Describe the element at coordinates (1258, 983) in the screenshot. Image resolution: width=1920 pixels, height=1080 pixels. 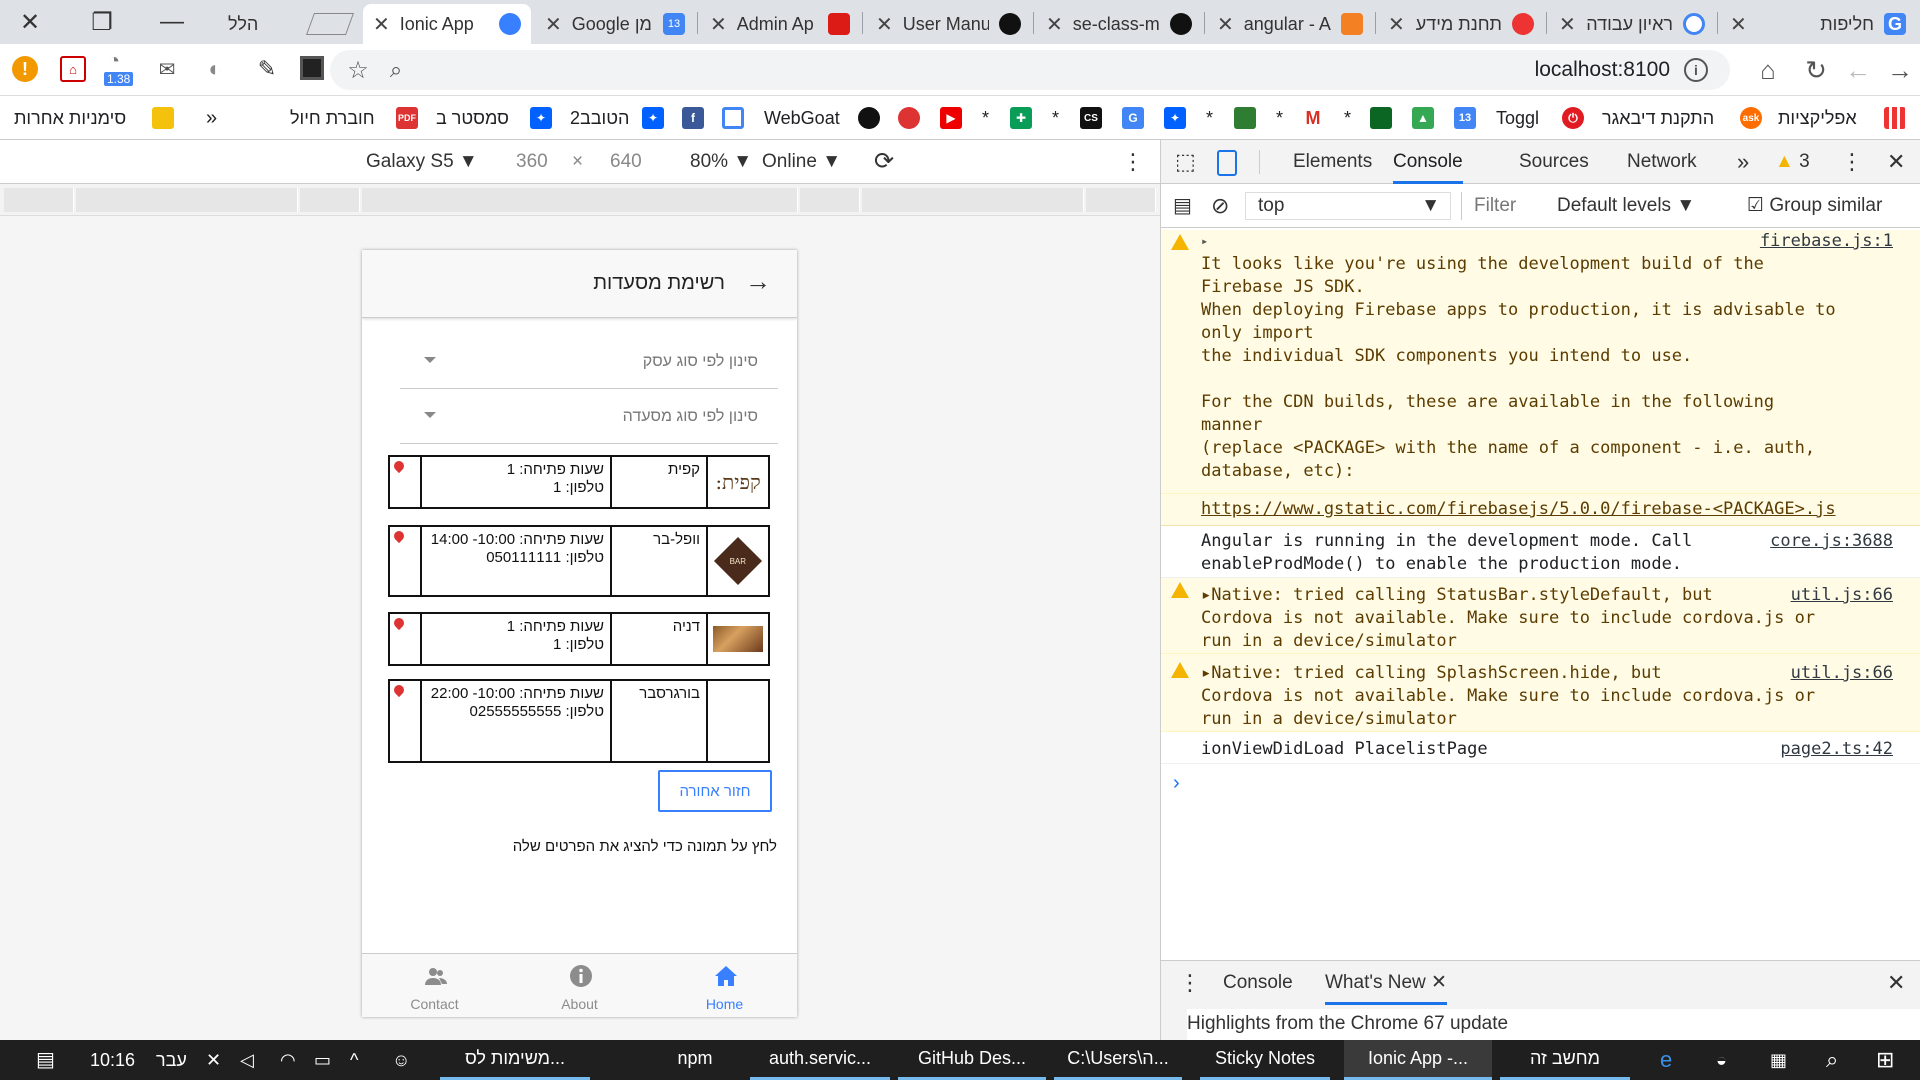
I see `drawer-tab-console: Console` at that location.